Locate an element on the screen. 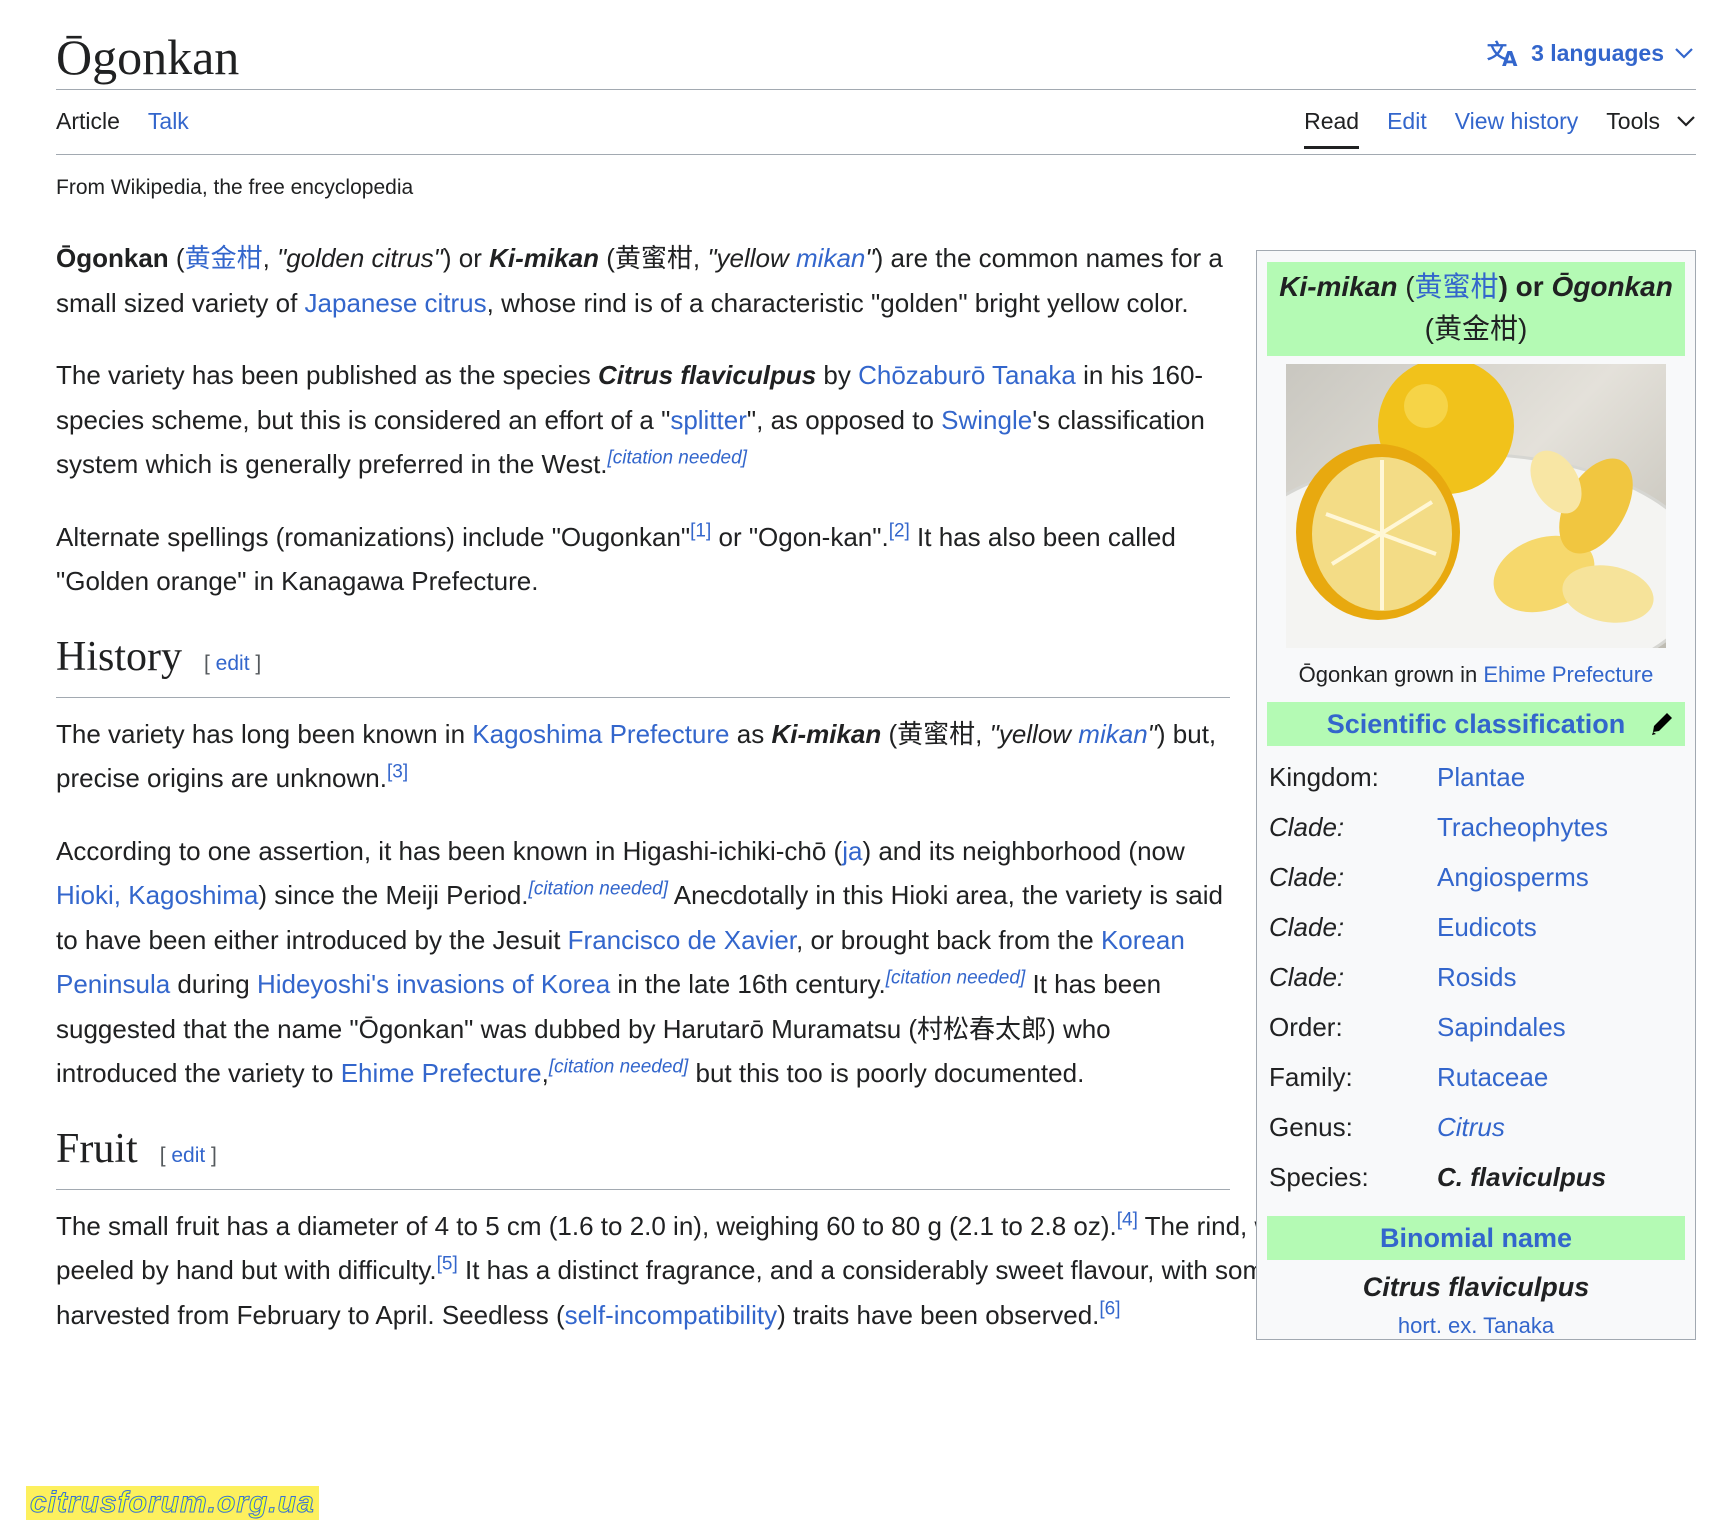 This screenshot has width=1714, height=1530. taxonomy-row: Genus: Citrus is located at coordinates (1387, 1126).